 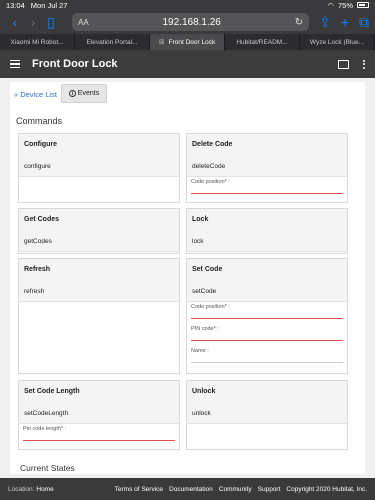 What do you see at coordinates (200, 219) in the screenshot?
I see `command-name: Lock` at bounding box center [200, 219].